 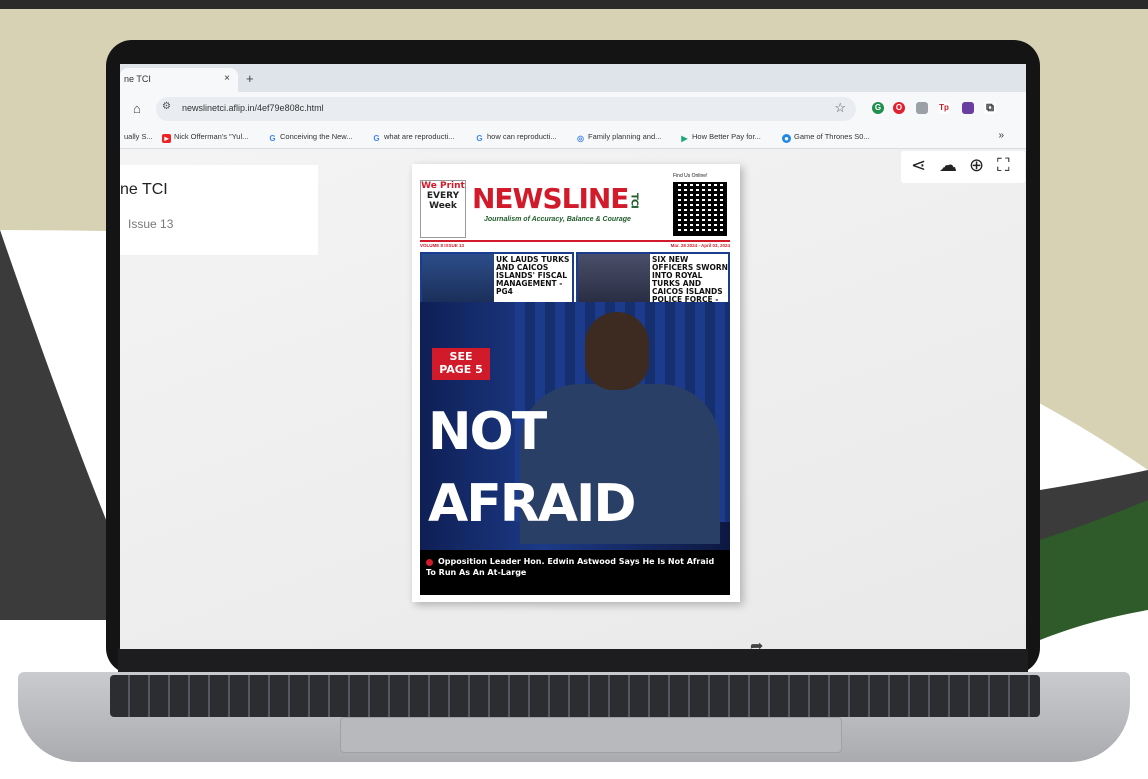 I want to click on grammarly-extension-icon: G, so click(x=878, y=108).